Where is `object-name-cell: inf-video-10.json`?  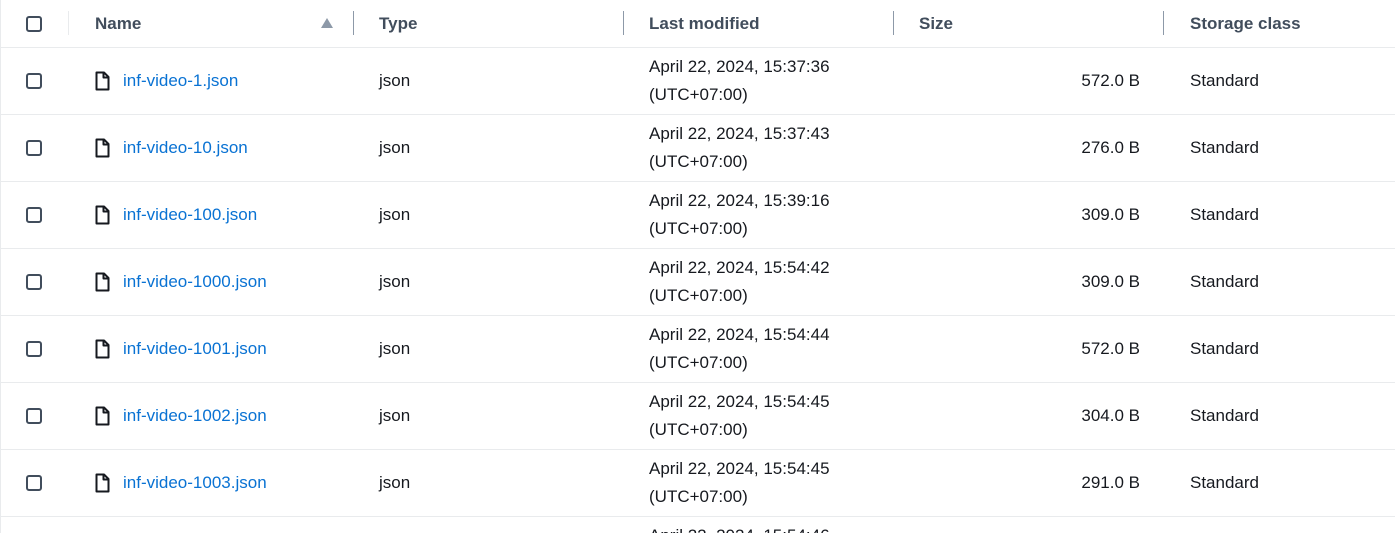
object-name-cell: inf-video-10.json is located at coordinates (171, 148).